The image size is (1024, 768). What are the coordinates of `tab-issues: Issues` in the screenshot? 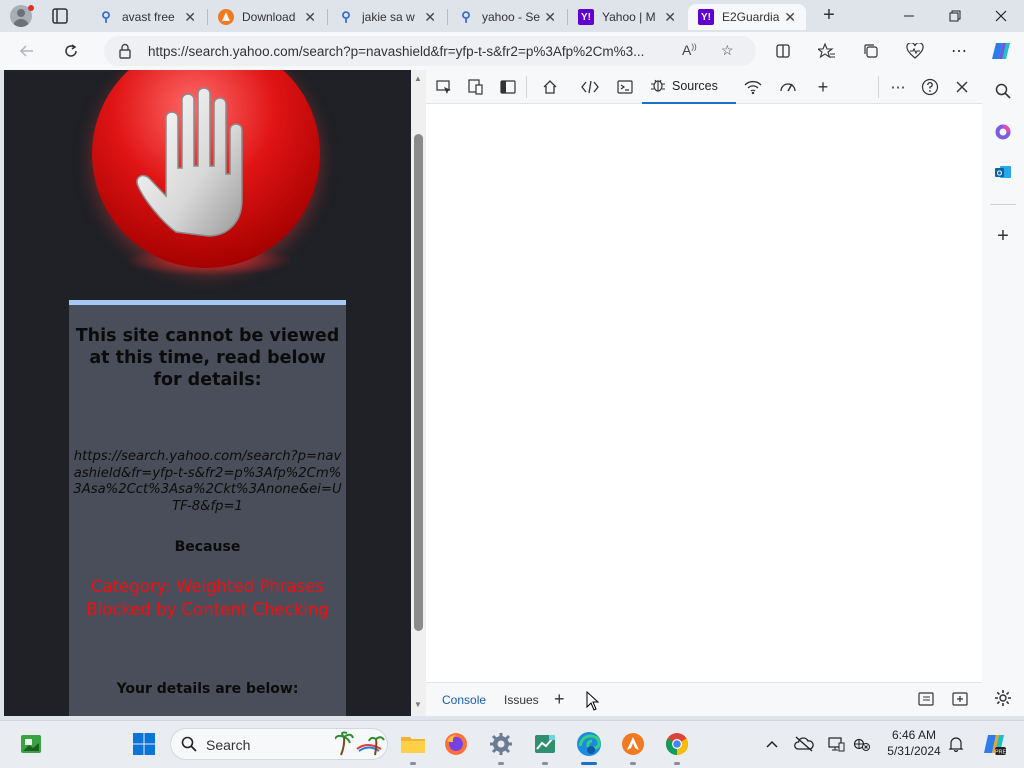 It's located at (521, 700).